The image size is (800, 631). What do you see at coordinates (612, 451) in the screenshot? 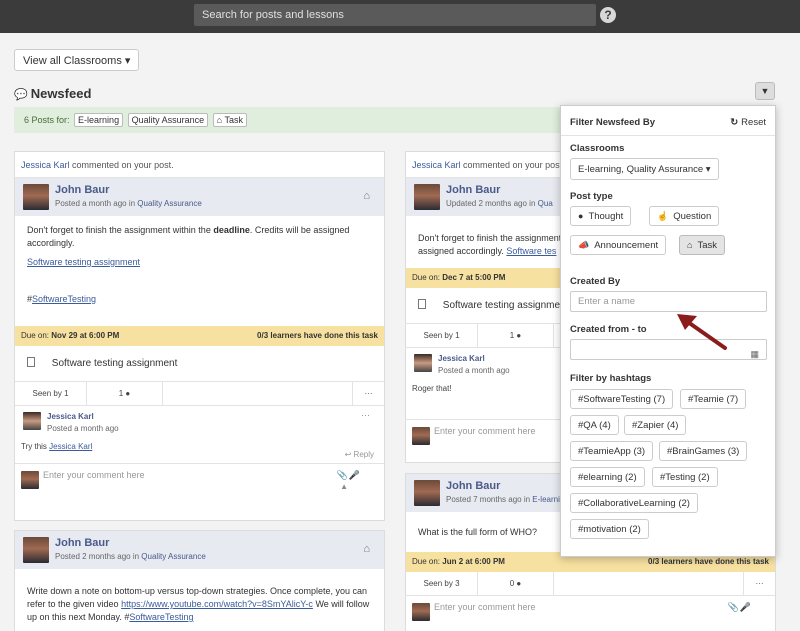
I see `hashtag-chip: #TeamieApp (3)` at bounding box center [612, 451].